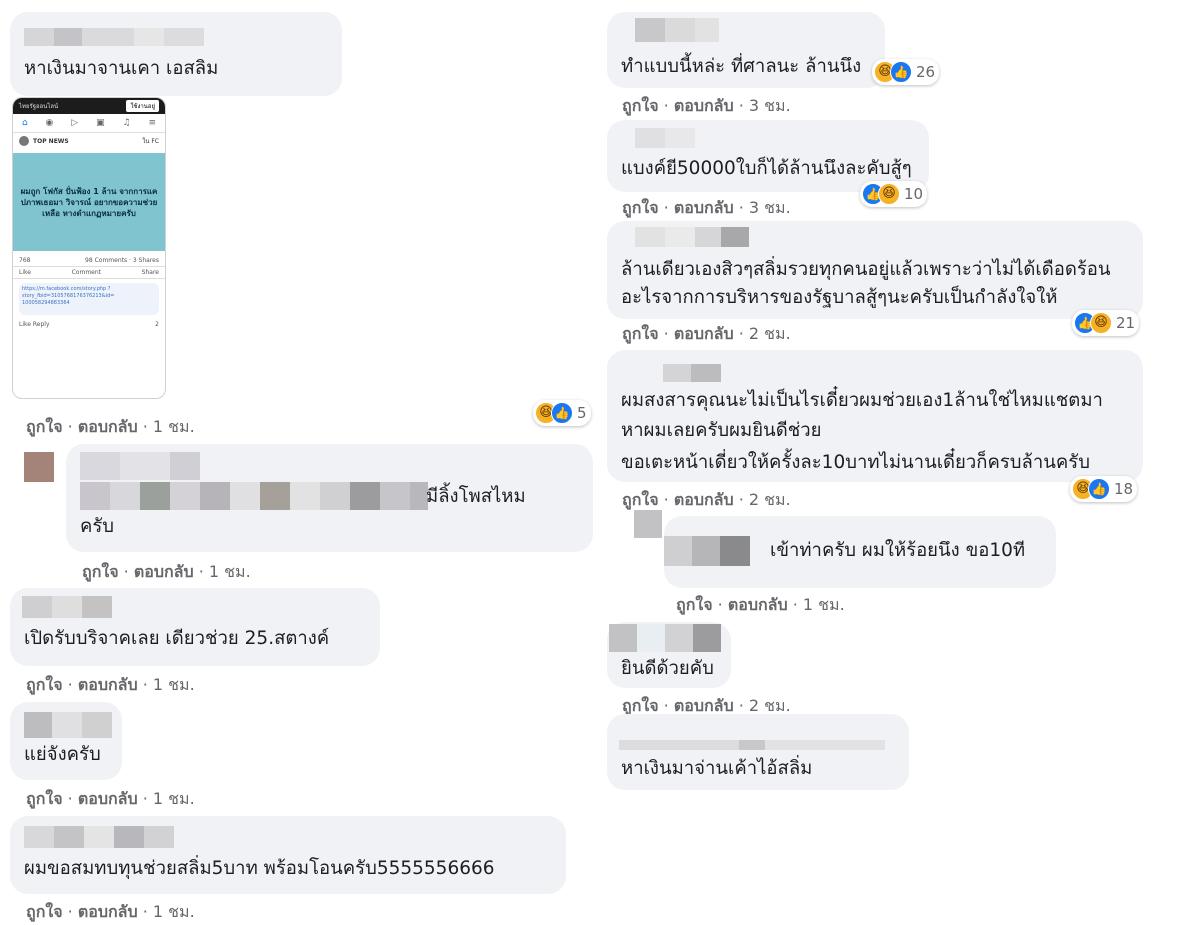 The height and width of the screenshot is (925, 1200). I want to click on phone-top-button: ใช้งานอยู่, so click(142, 106).